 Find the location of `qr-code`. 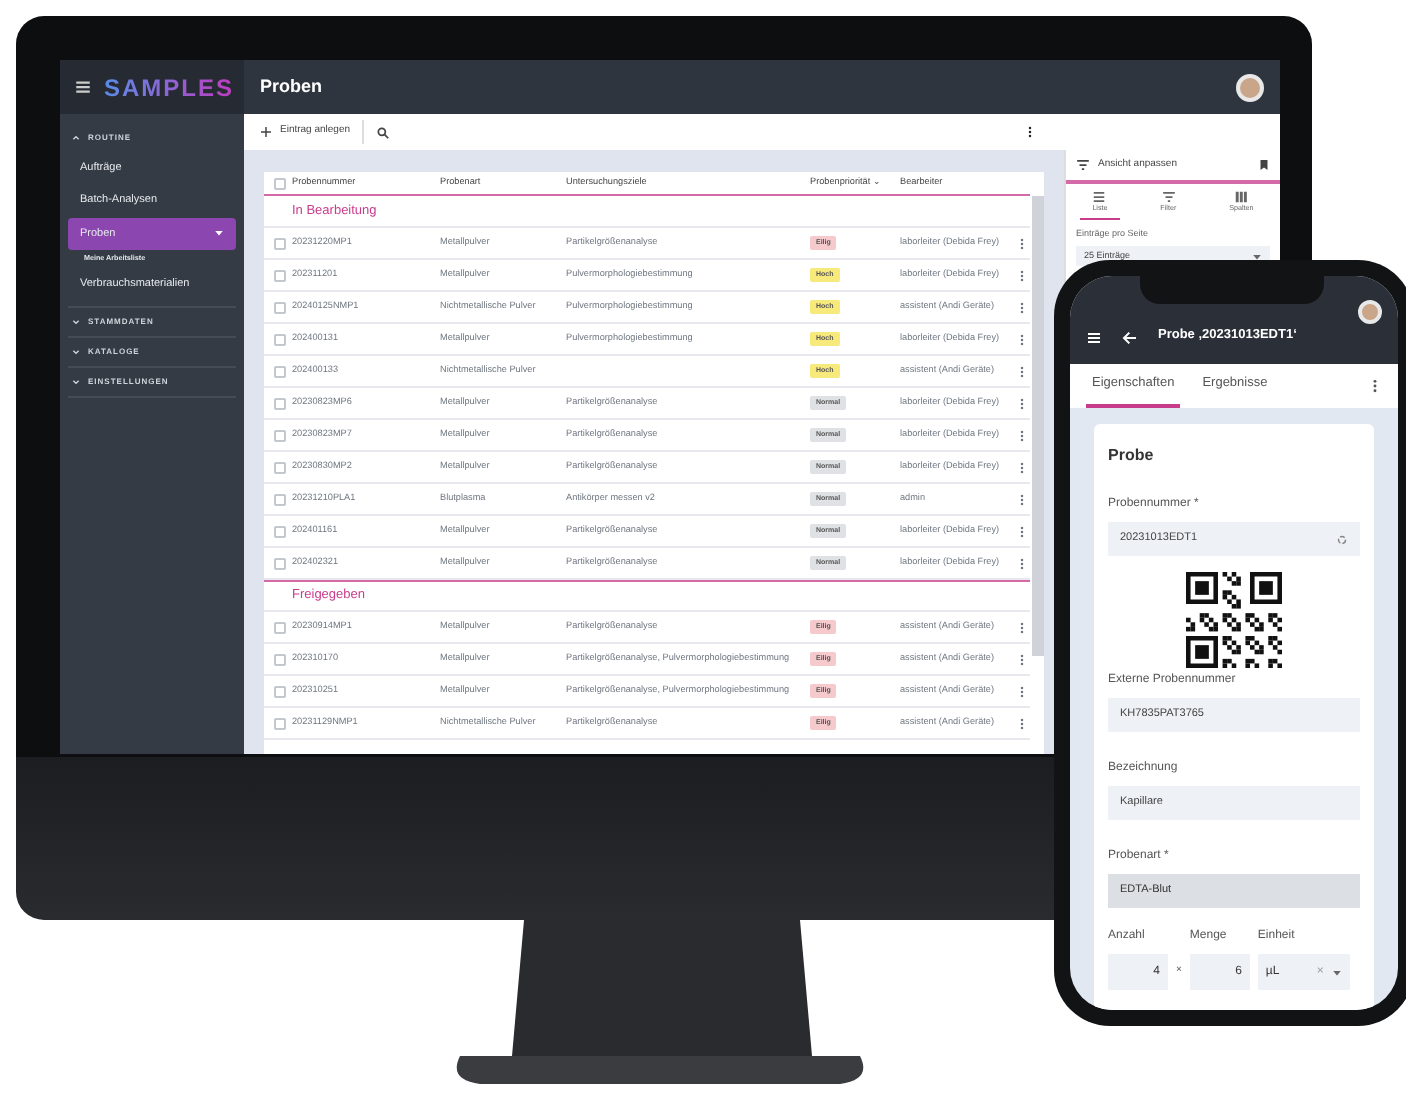

qr-code is located at coordinates (1234, 620).